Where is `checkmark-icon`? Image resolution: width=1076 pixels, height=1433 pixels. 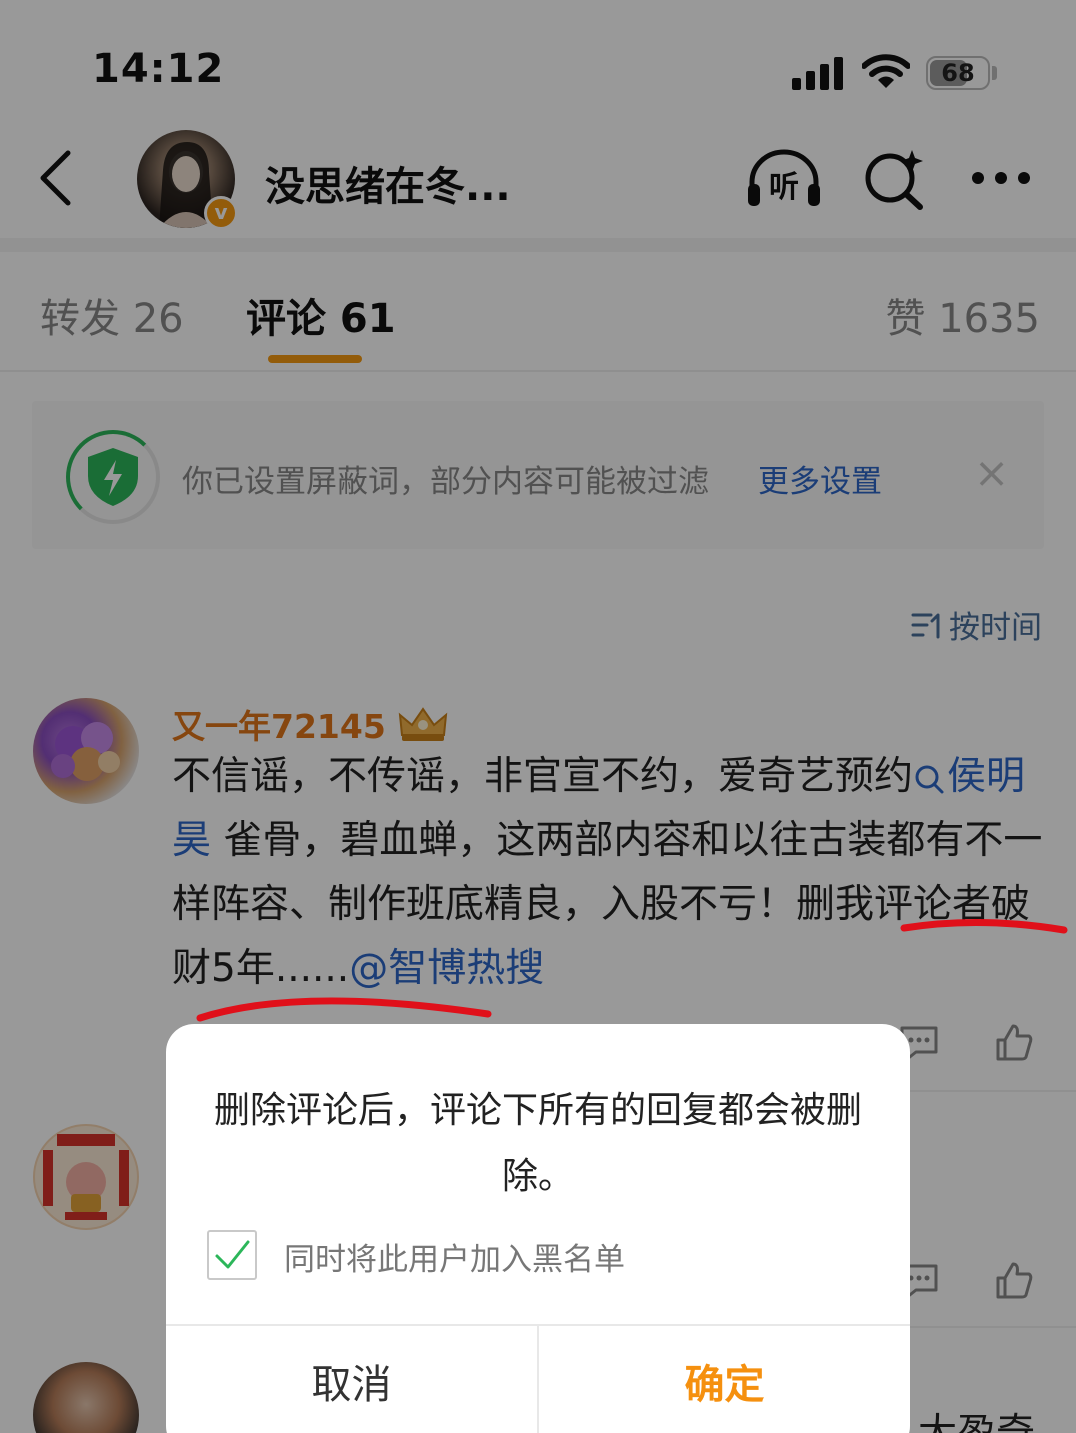
checkmark-icon is located at coordinates (232, 1254).